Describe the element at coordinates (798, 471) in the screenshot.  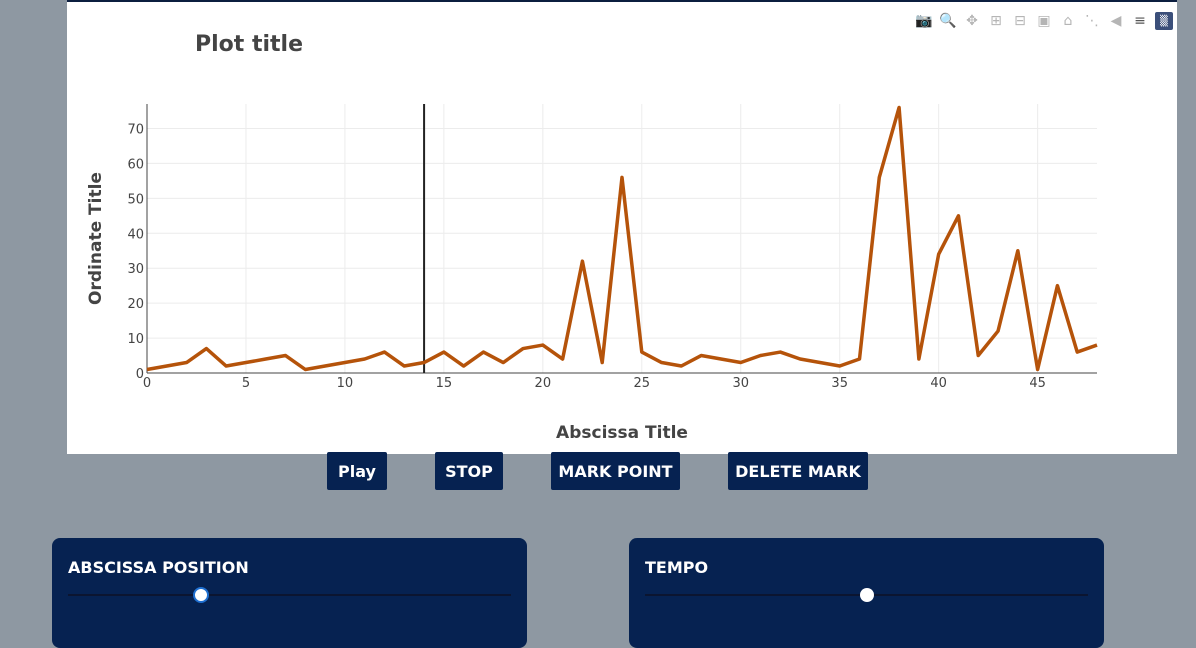
I see `delete-mark-button: DELETE MARK` at that location.